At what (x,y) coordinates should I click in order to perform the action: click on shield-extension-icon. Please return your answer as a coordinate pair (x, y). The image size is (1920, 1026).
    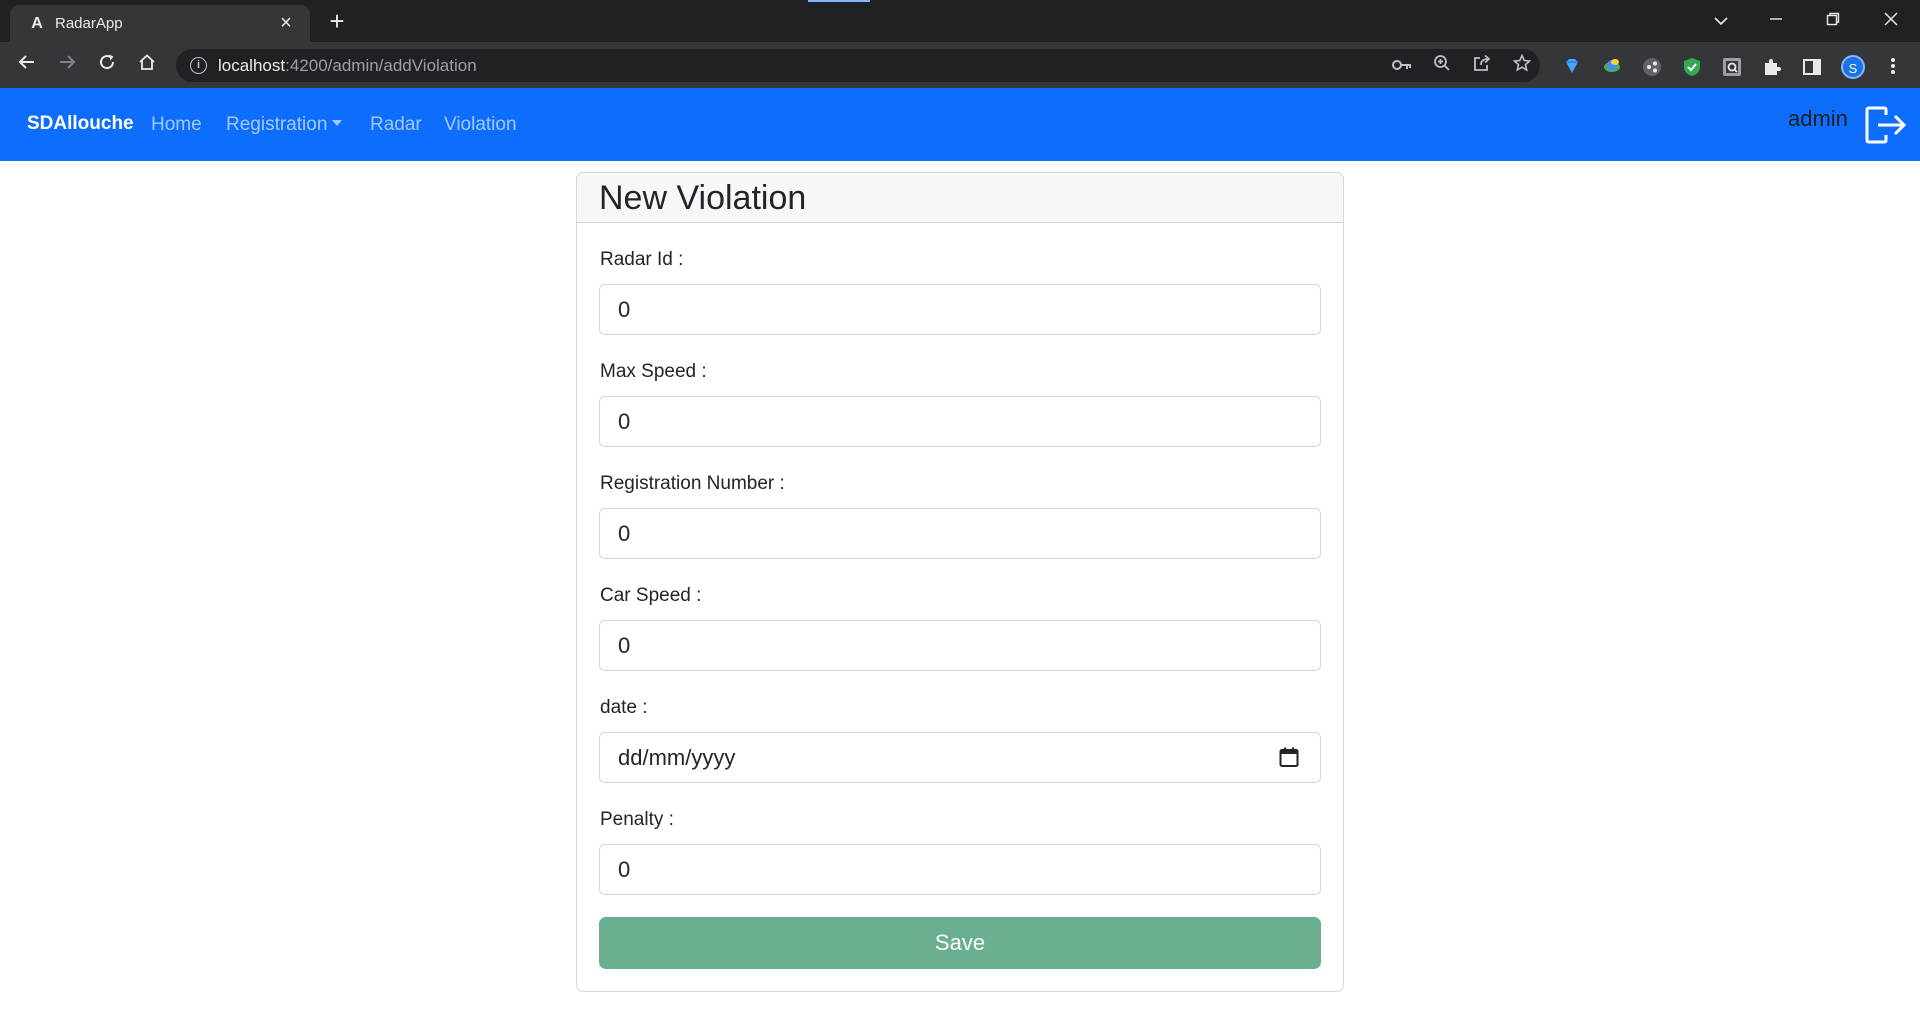
    Looking at the image, I should click on (1692, 68).